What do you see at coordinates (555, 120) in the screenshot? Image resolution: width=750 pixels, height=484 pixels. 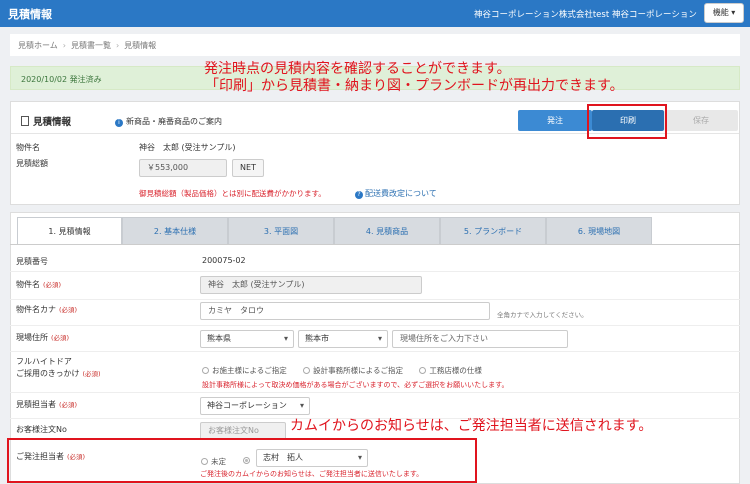 I see `order-button: 発注` at bounding box center [555, 120].